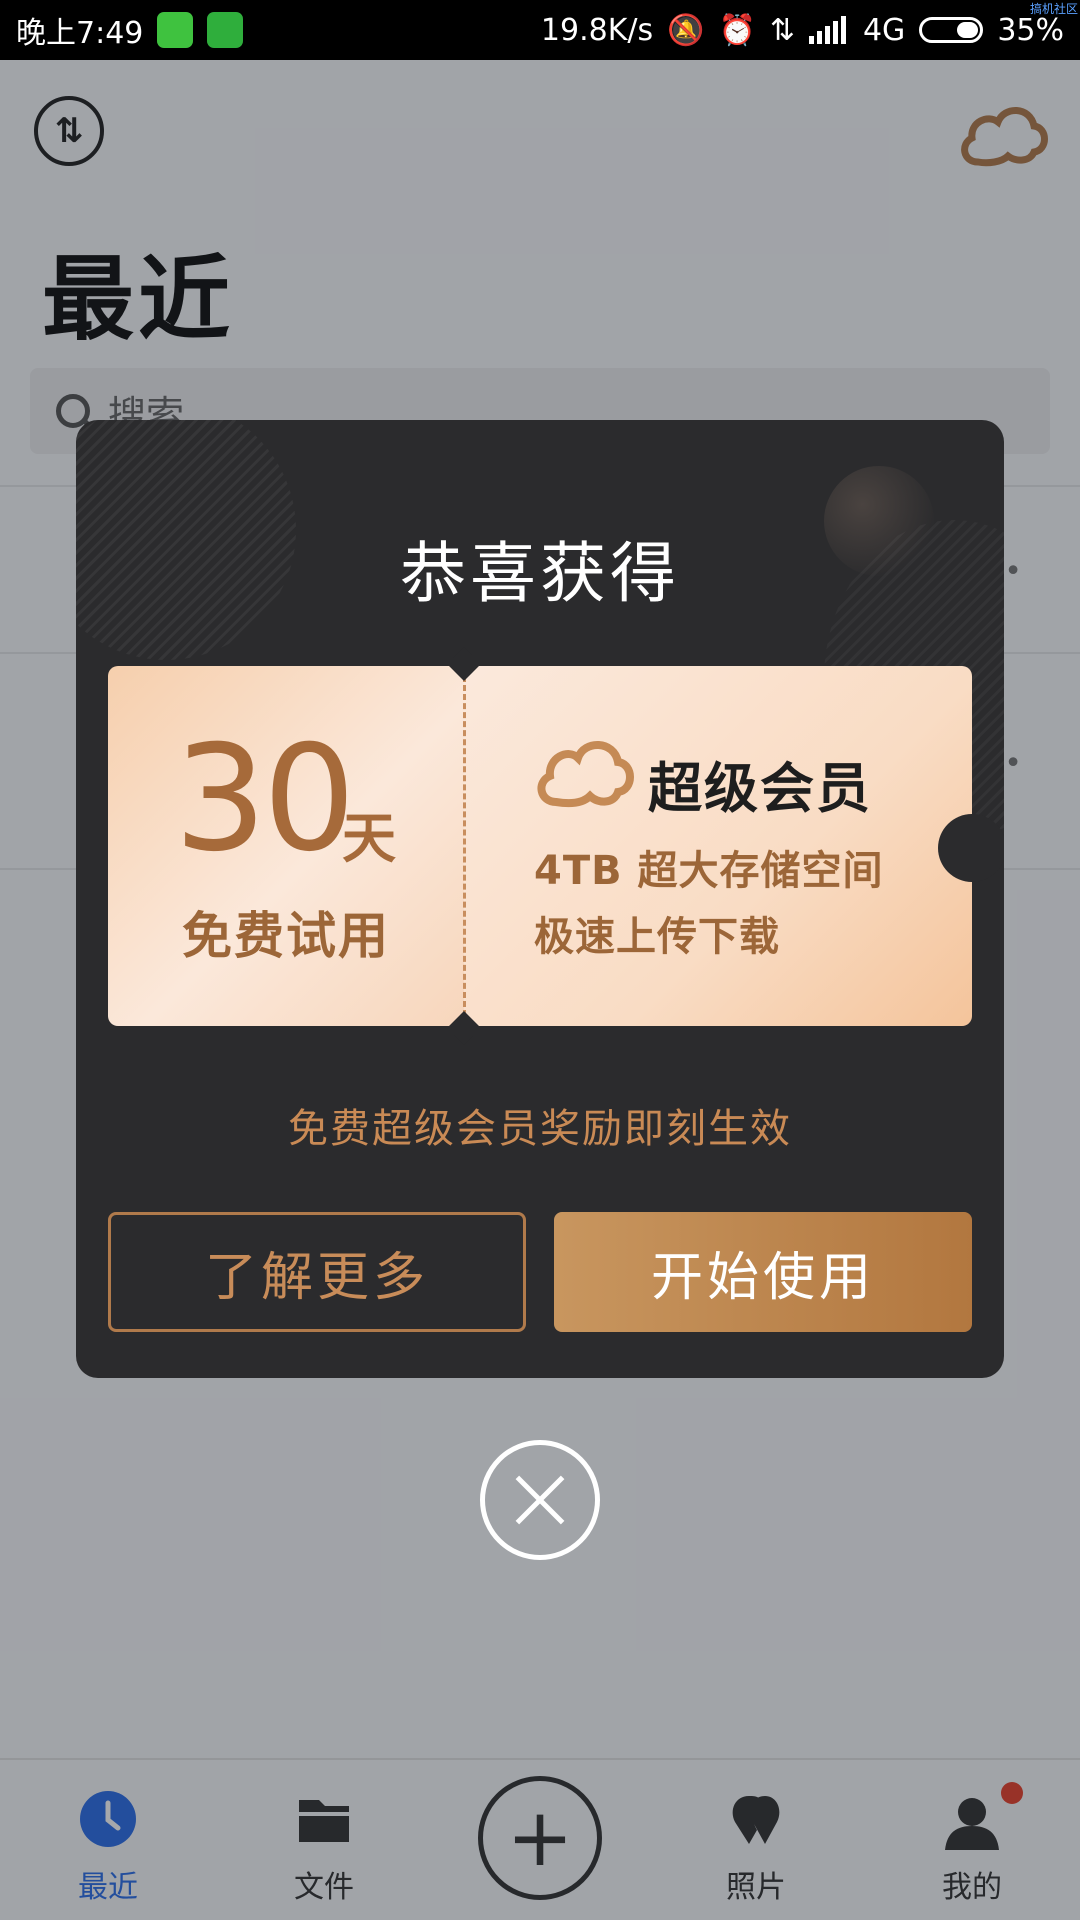 The width and height of the screenshot is (1080, 1920). What do you see at coordinates (951, 30) in the screenshot?
I see `battery-icon` at bounding box center [951, 30].